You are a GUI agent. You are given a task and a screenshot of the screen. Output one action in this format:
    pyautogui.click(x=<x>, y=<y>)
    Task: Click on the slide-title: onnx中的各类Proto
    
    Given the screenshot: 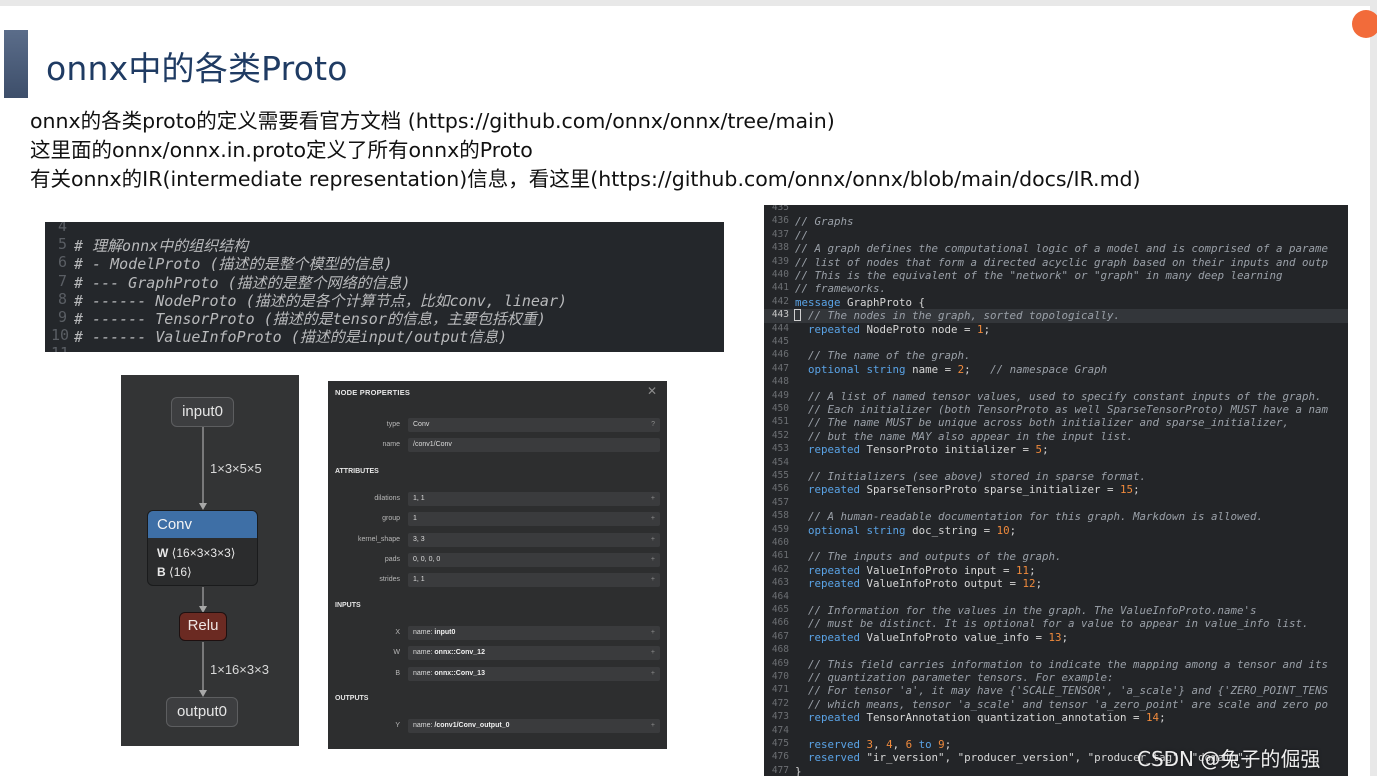 What is the action you would take?
    pyautogui.click(x=197, y=68)
    